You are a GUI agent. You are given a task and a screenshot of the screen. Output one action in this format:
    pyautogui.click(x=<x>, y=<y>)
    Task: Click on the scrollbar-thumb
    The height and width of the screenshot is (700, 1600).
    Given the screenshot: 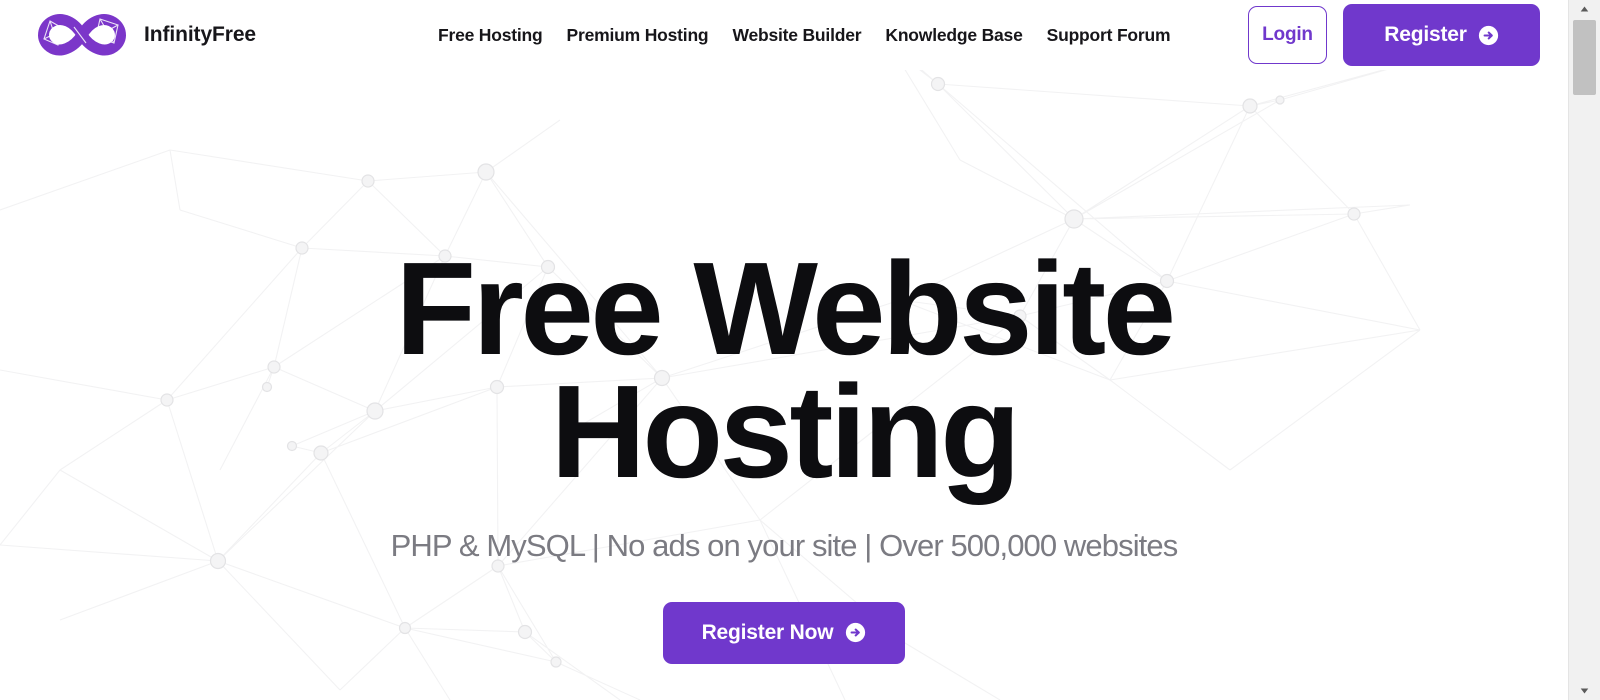 What is the action you would take?
    pyautogui.click(x=1584, y=57)
    